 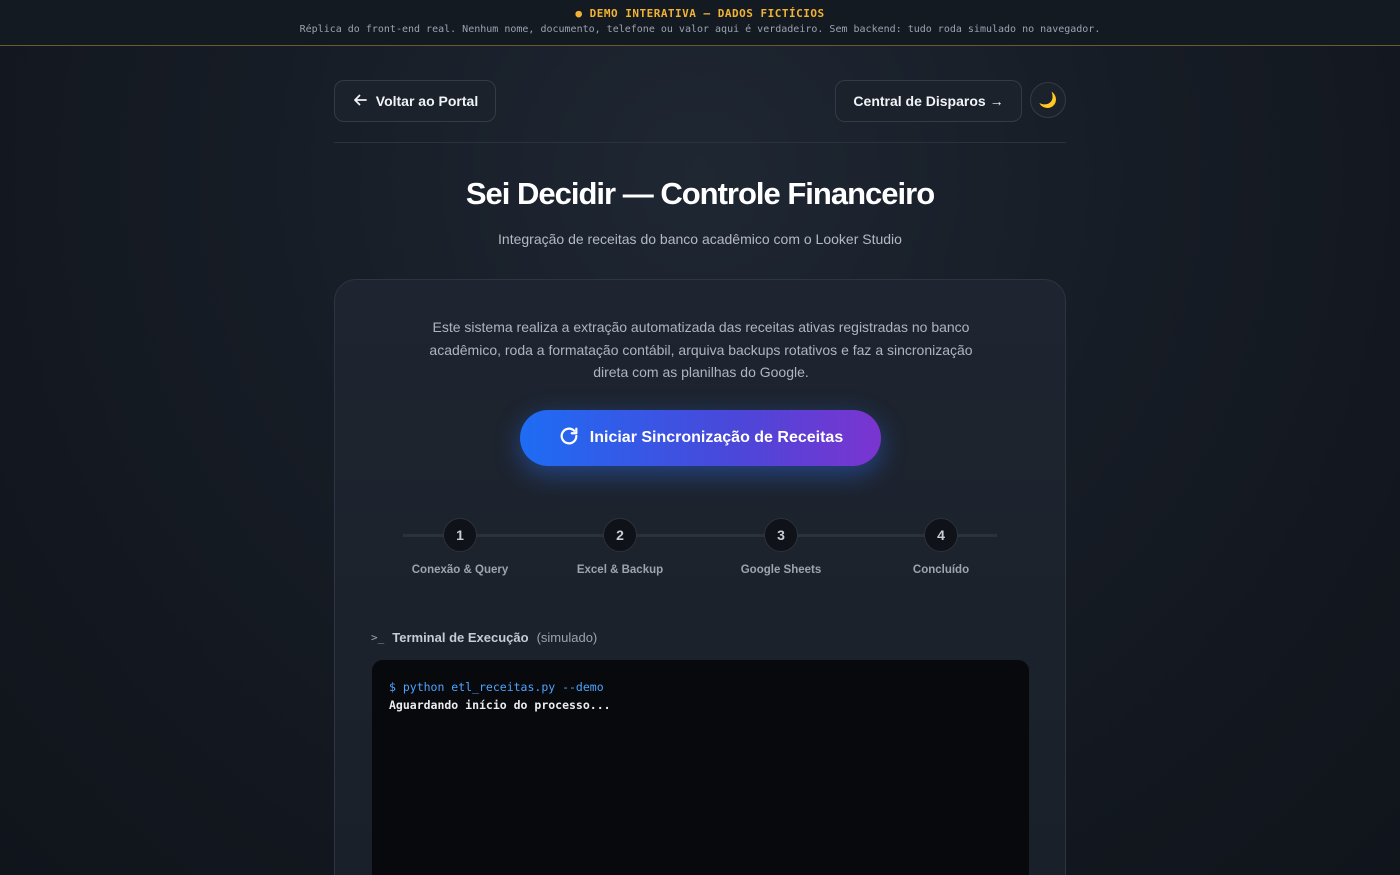 I want to click on terminal-header: >_ Terminal de Execução (simulado), so click(x=484, y=637).